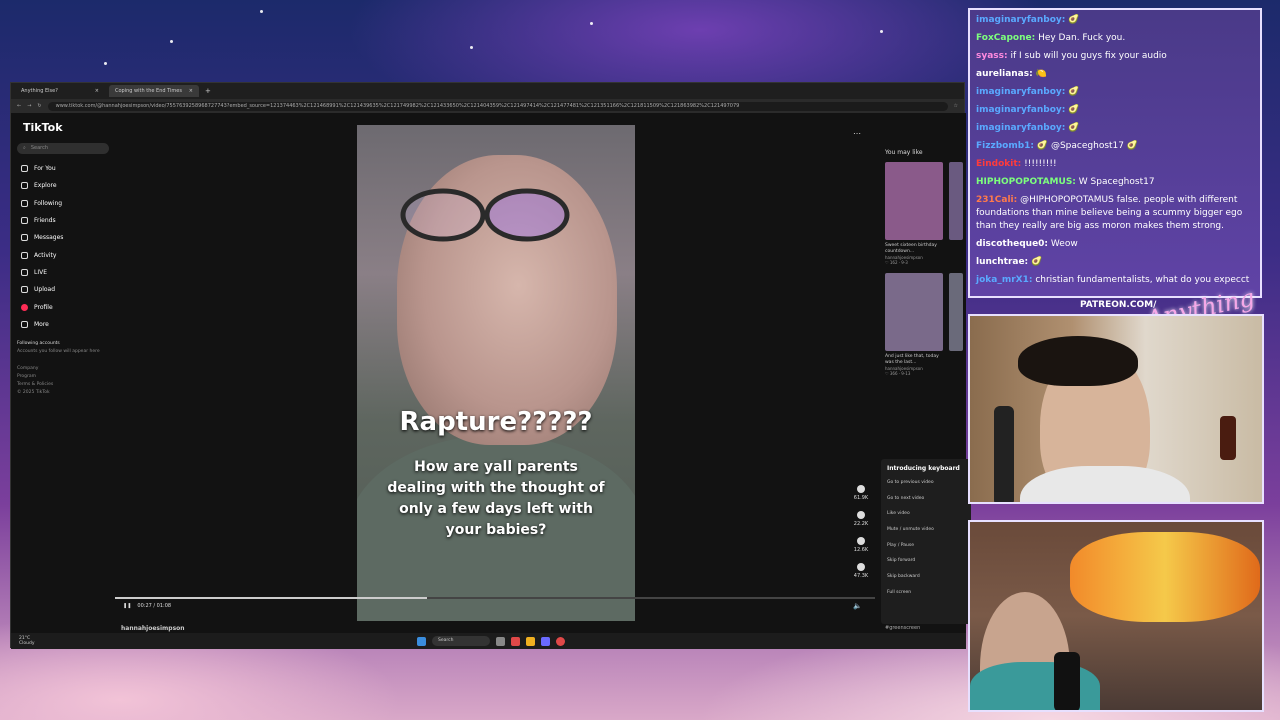 Image resolution: width=1280 pixels, height=720 pixels. I want to click on nav-explore: Explore, so click(63, 185).